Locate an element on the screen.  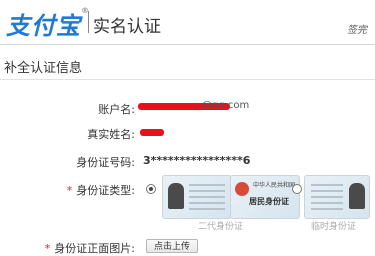
page-title: 实名认证 is located at coordinates (127, 27).